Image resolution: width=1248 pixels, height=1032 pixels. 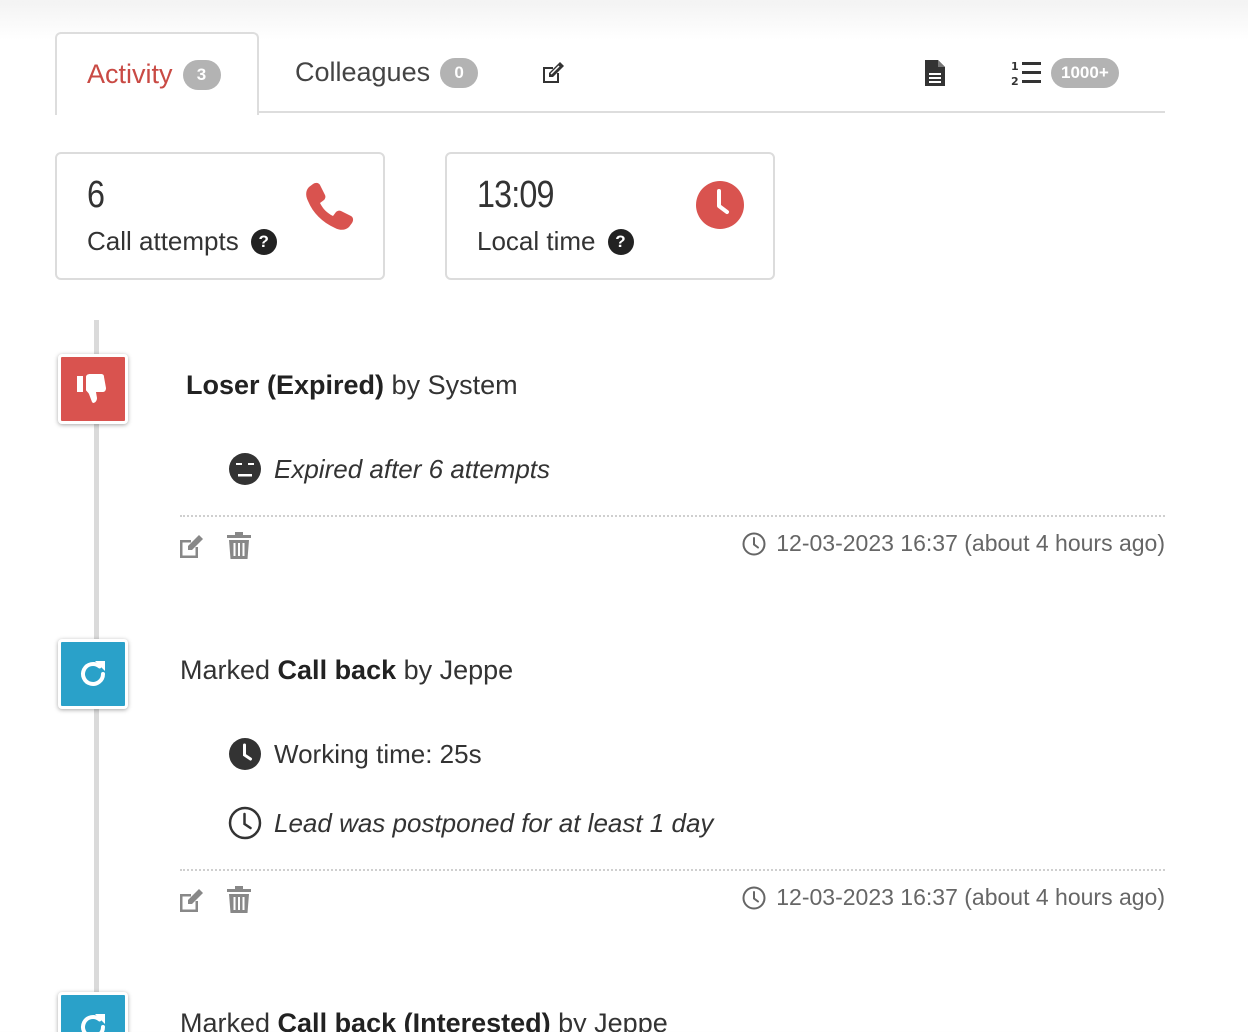 I want to click on svg-text: 2, so click(x=1015, y=81).